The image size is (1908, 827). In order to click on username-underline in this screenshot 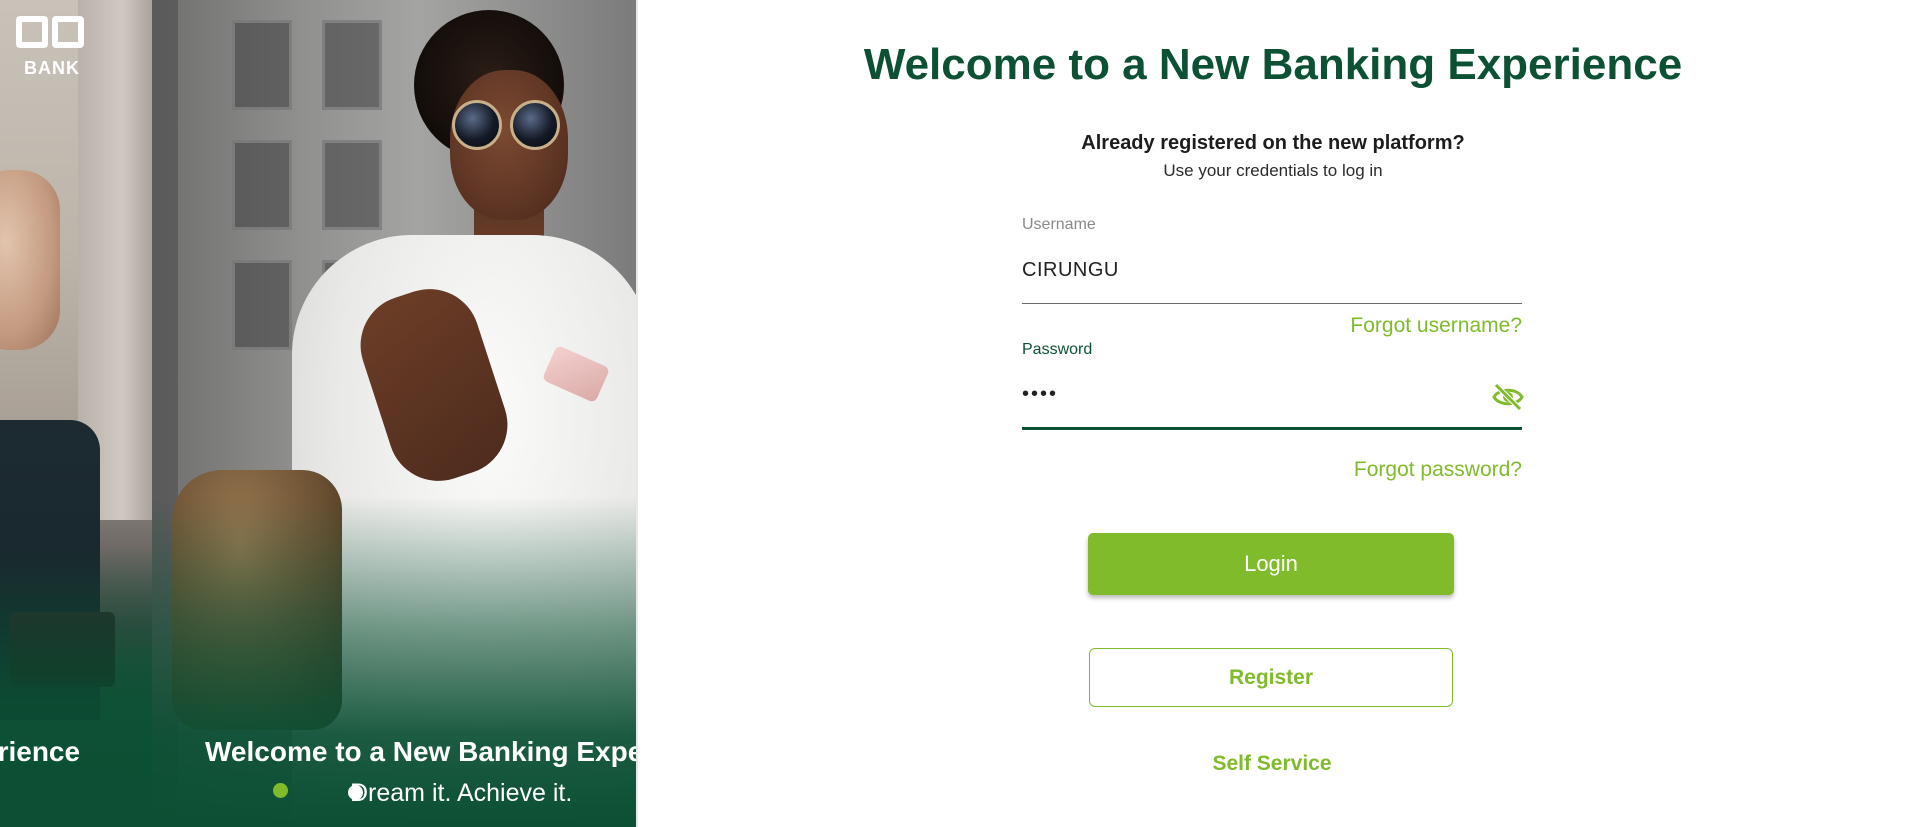, I will do `click(1272, 303)`.